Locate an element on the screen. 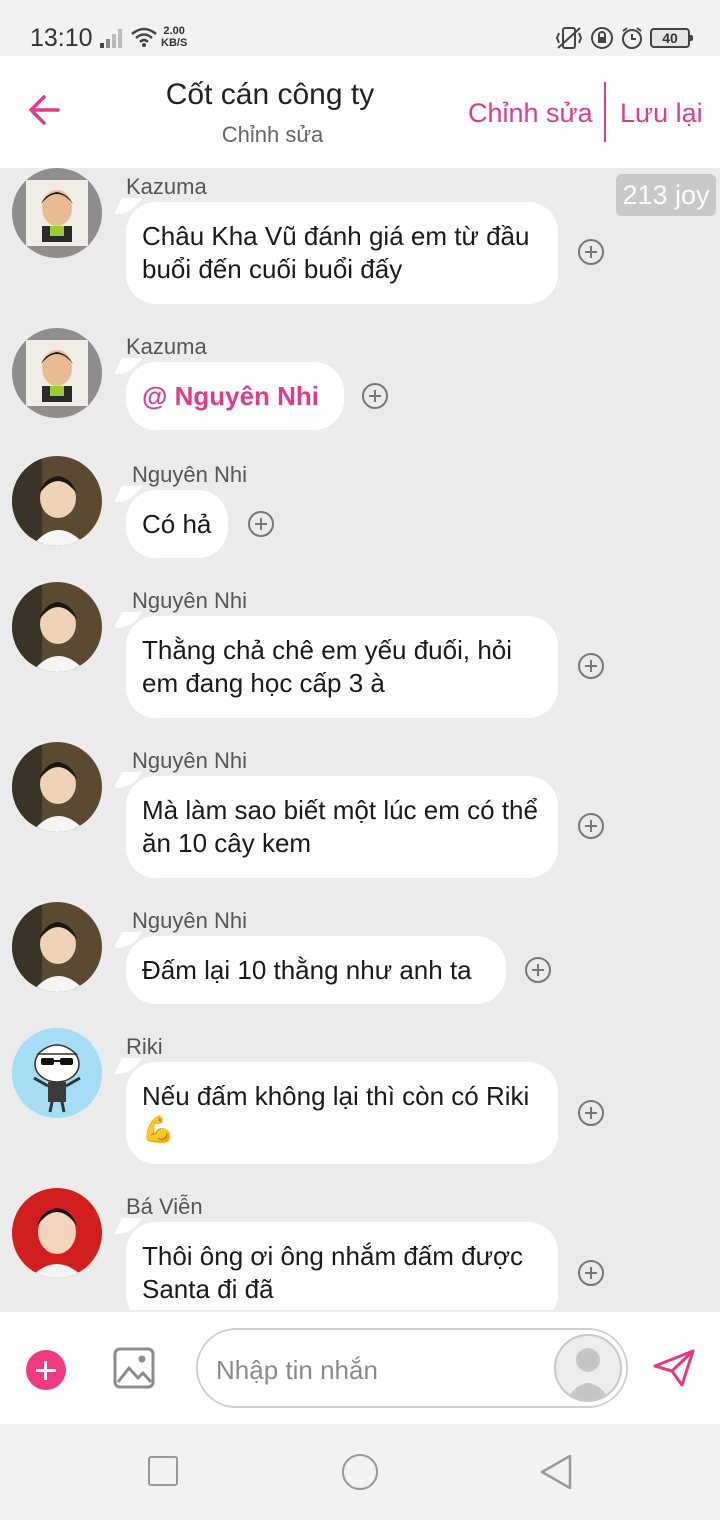  identity-avatar-icon is located at coordinates (588, 1368).